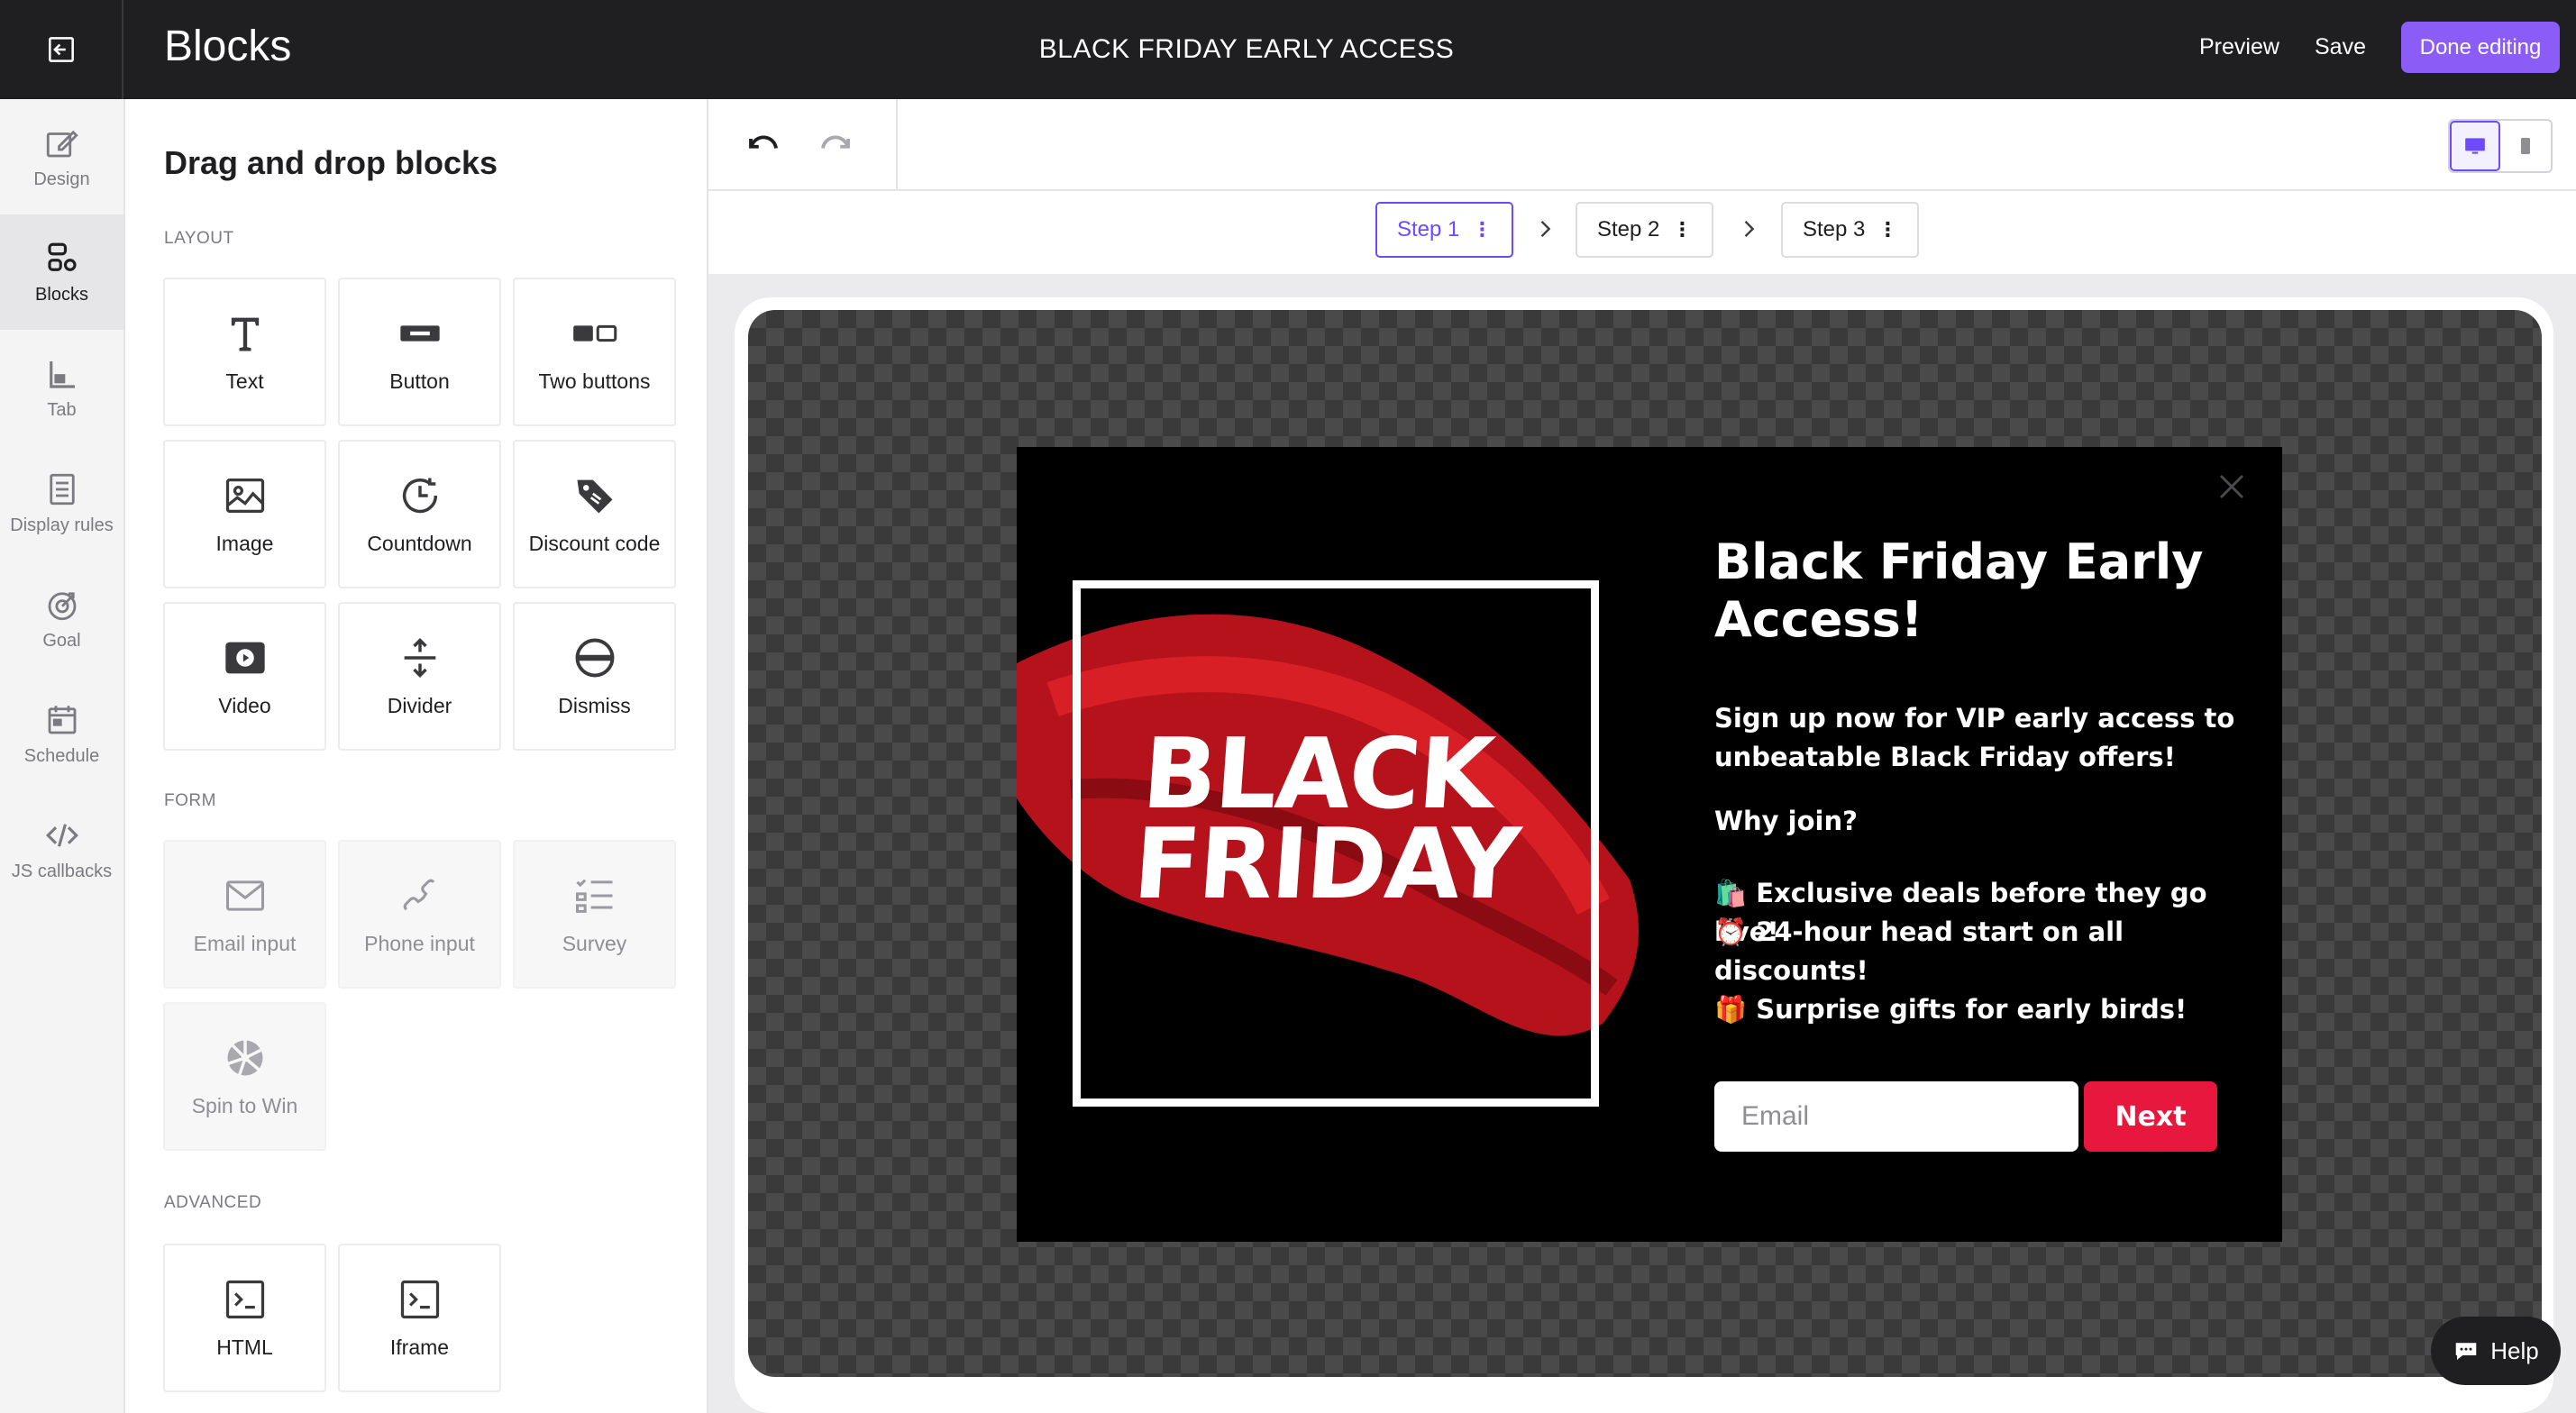 This screenshot has height=1413, width=2576. What do you see at coordinates (1984, 1009) in the screenshot?
I see `benefit-item: 🎁 Surprise gifts for early birds!` at bounding box center [1984, 1009].